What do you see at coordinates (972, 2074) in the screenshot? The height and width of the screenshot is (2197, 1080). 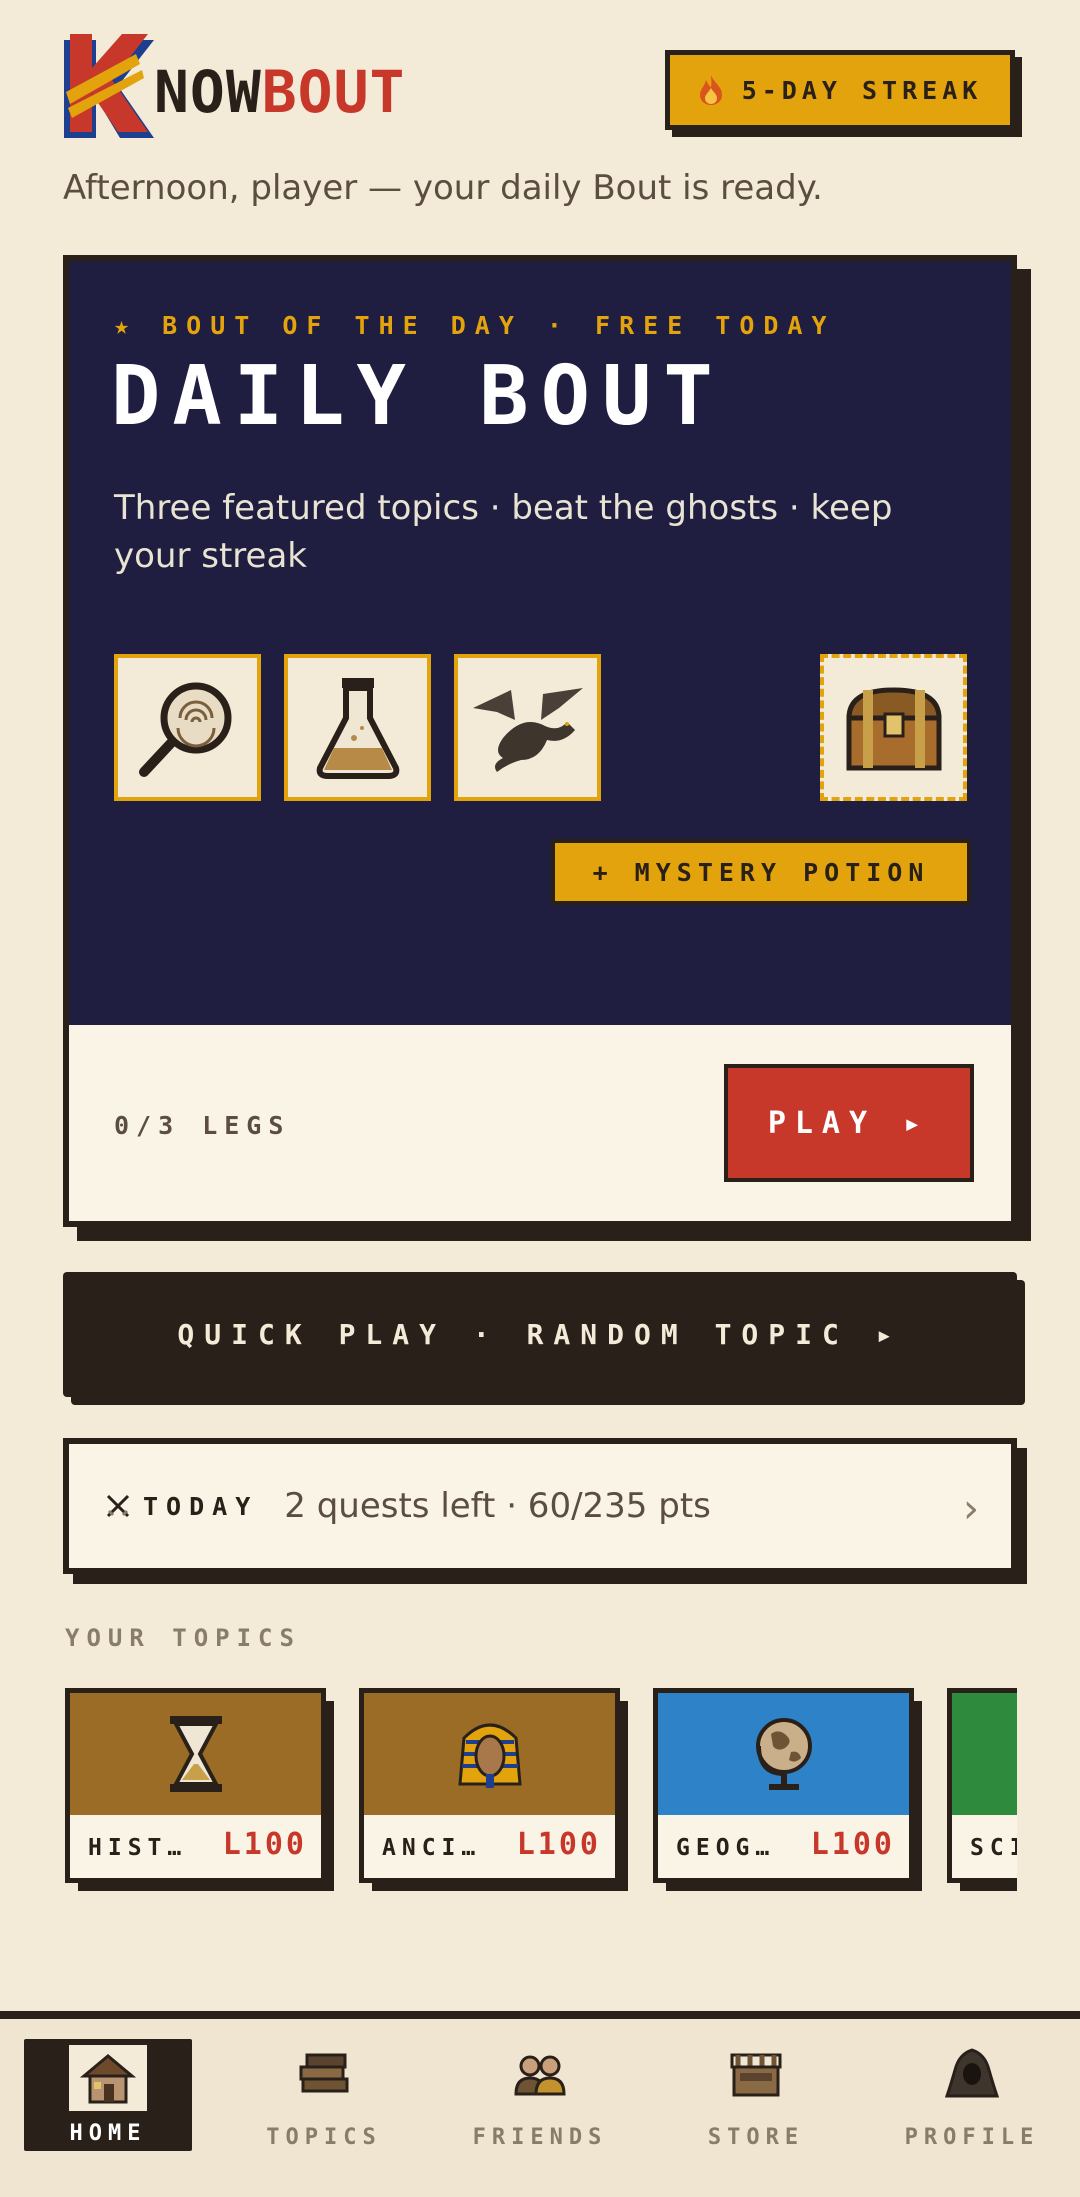 I see `hooded-figure-icon` at bounding box center [972, 2074].